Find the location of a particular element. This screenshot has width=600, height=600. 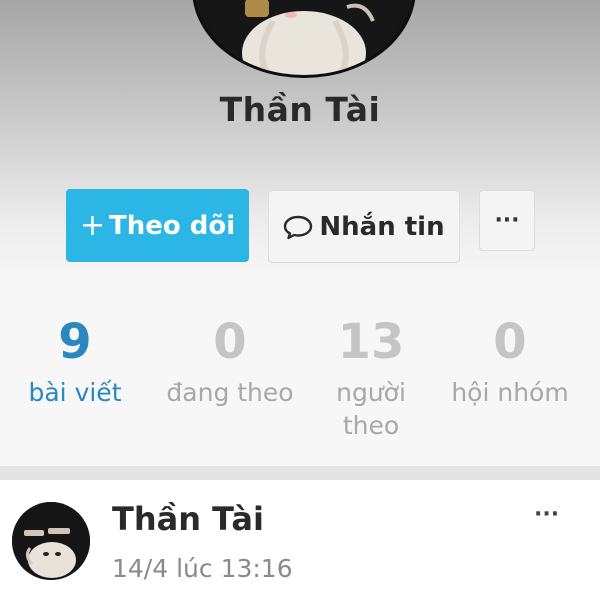

follow-button-label: Theo dõi is located at coordinates (172, 225).